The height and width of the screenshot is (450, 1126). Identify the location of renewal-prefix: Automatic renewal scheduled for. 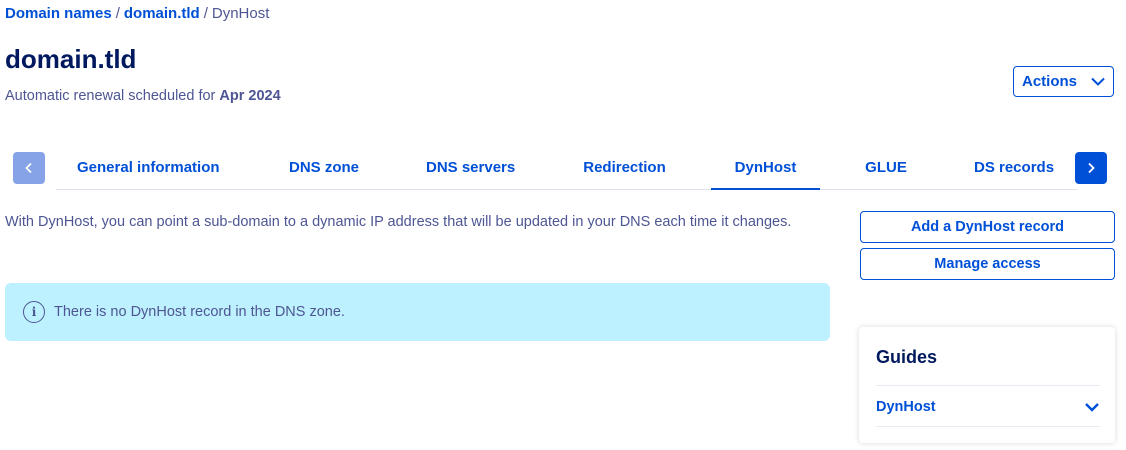
(112, 96).